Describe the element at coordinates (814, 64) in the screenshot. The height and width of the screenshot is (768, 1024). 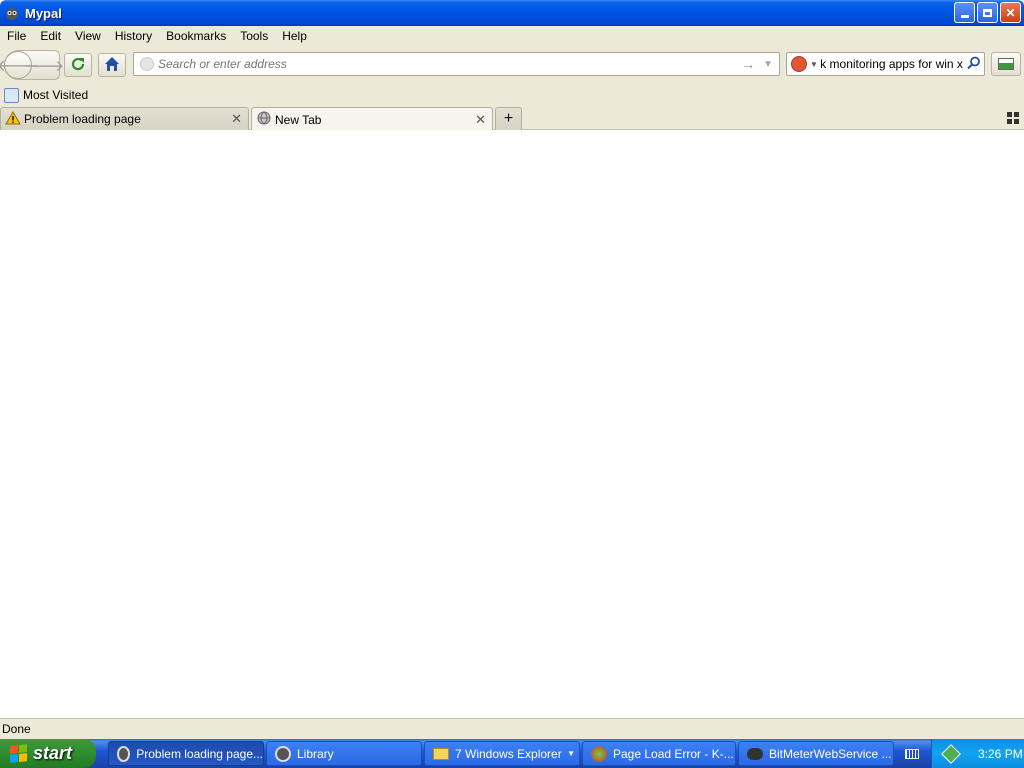
I see `engine-dropdown-icon: ▼` at that location.